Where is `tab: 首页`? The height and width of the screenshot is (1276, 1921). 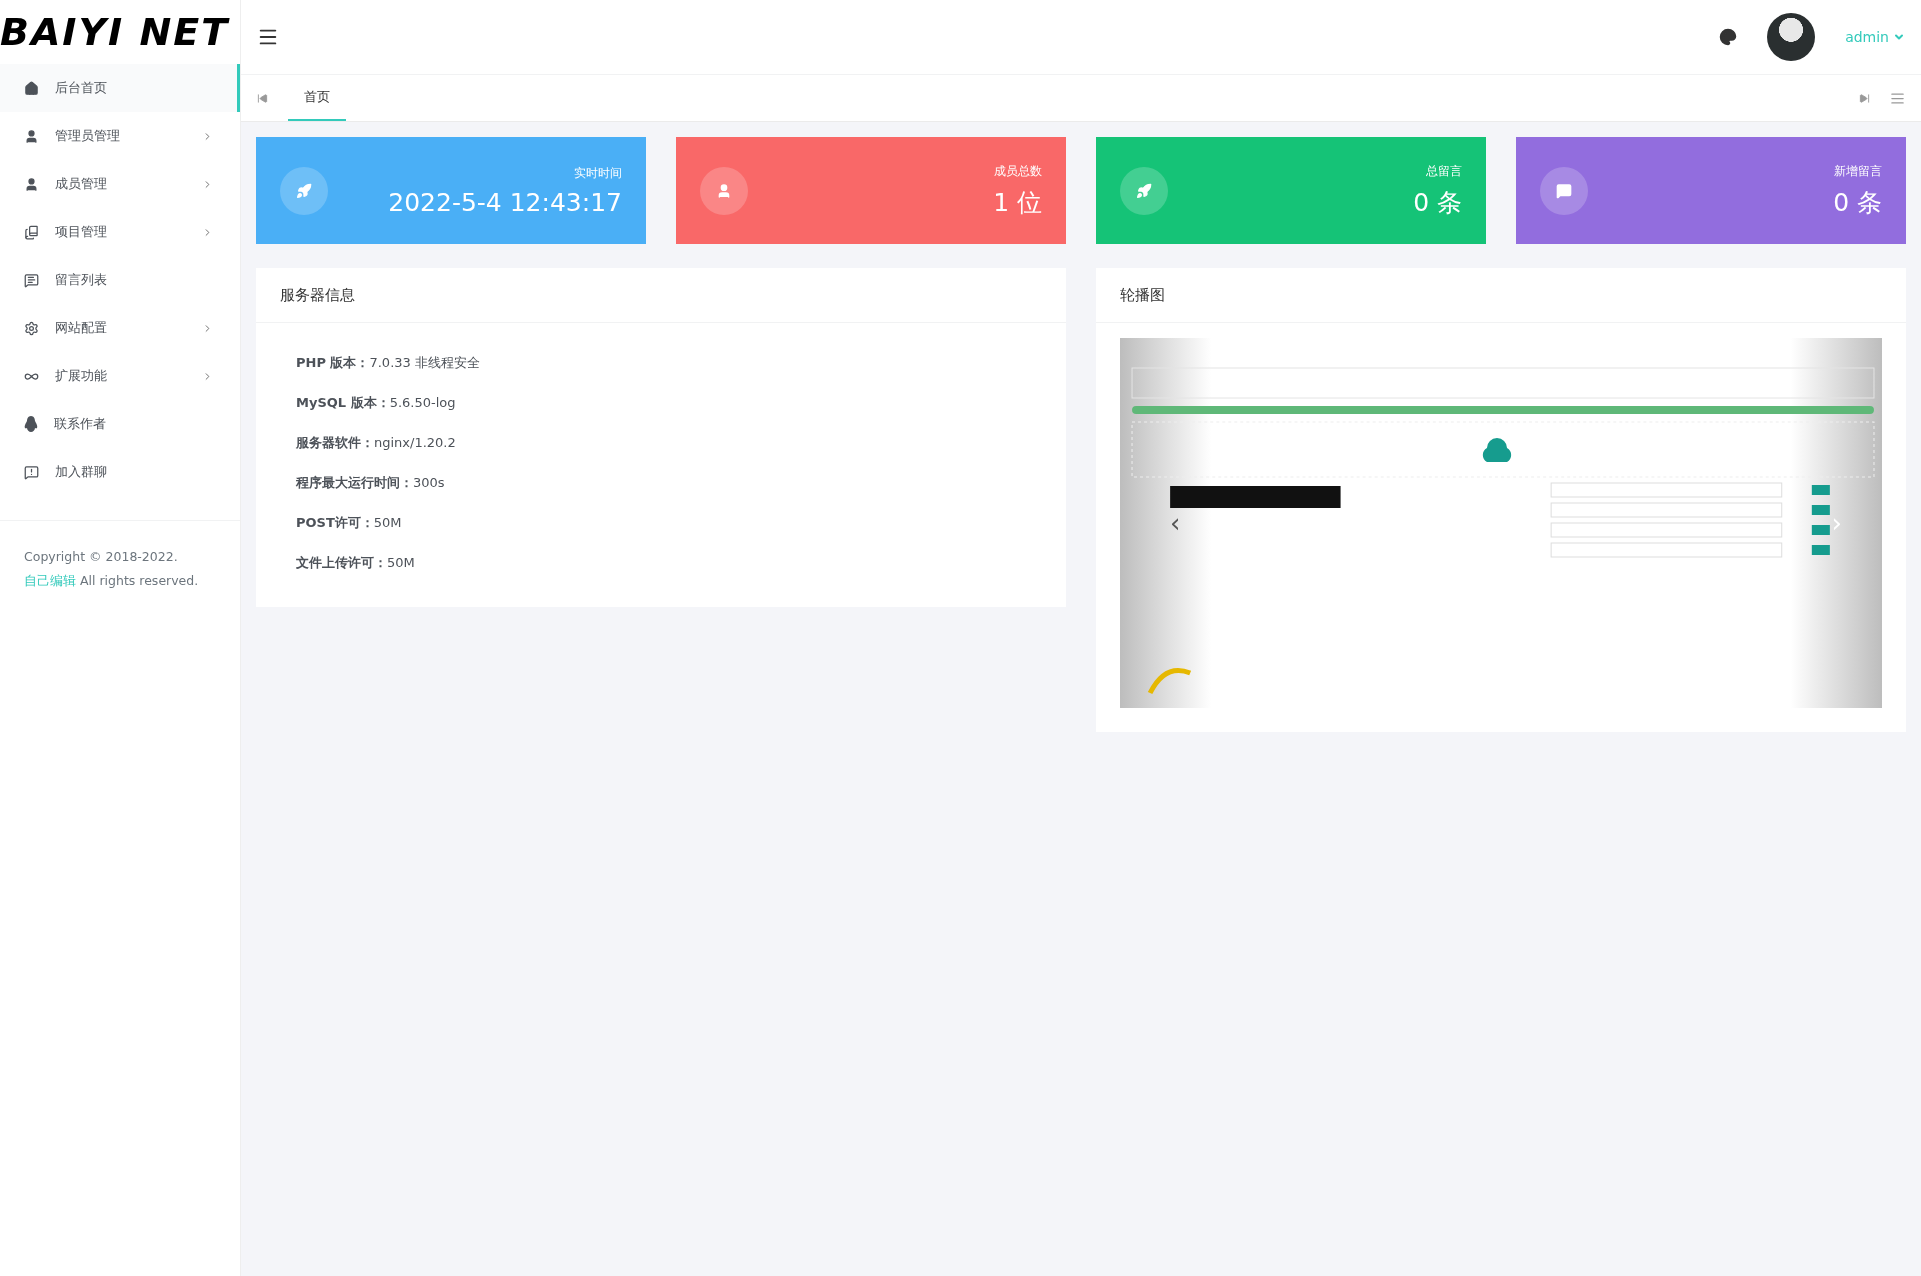
tab: 首页 is located at coordinates (317, 98).